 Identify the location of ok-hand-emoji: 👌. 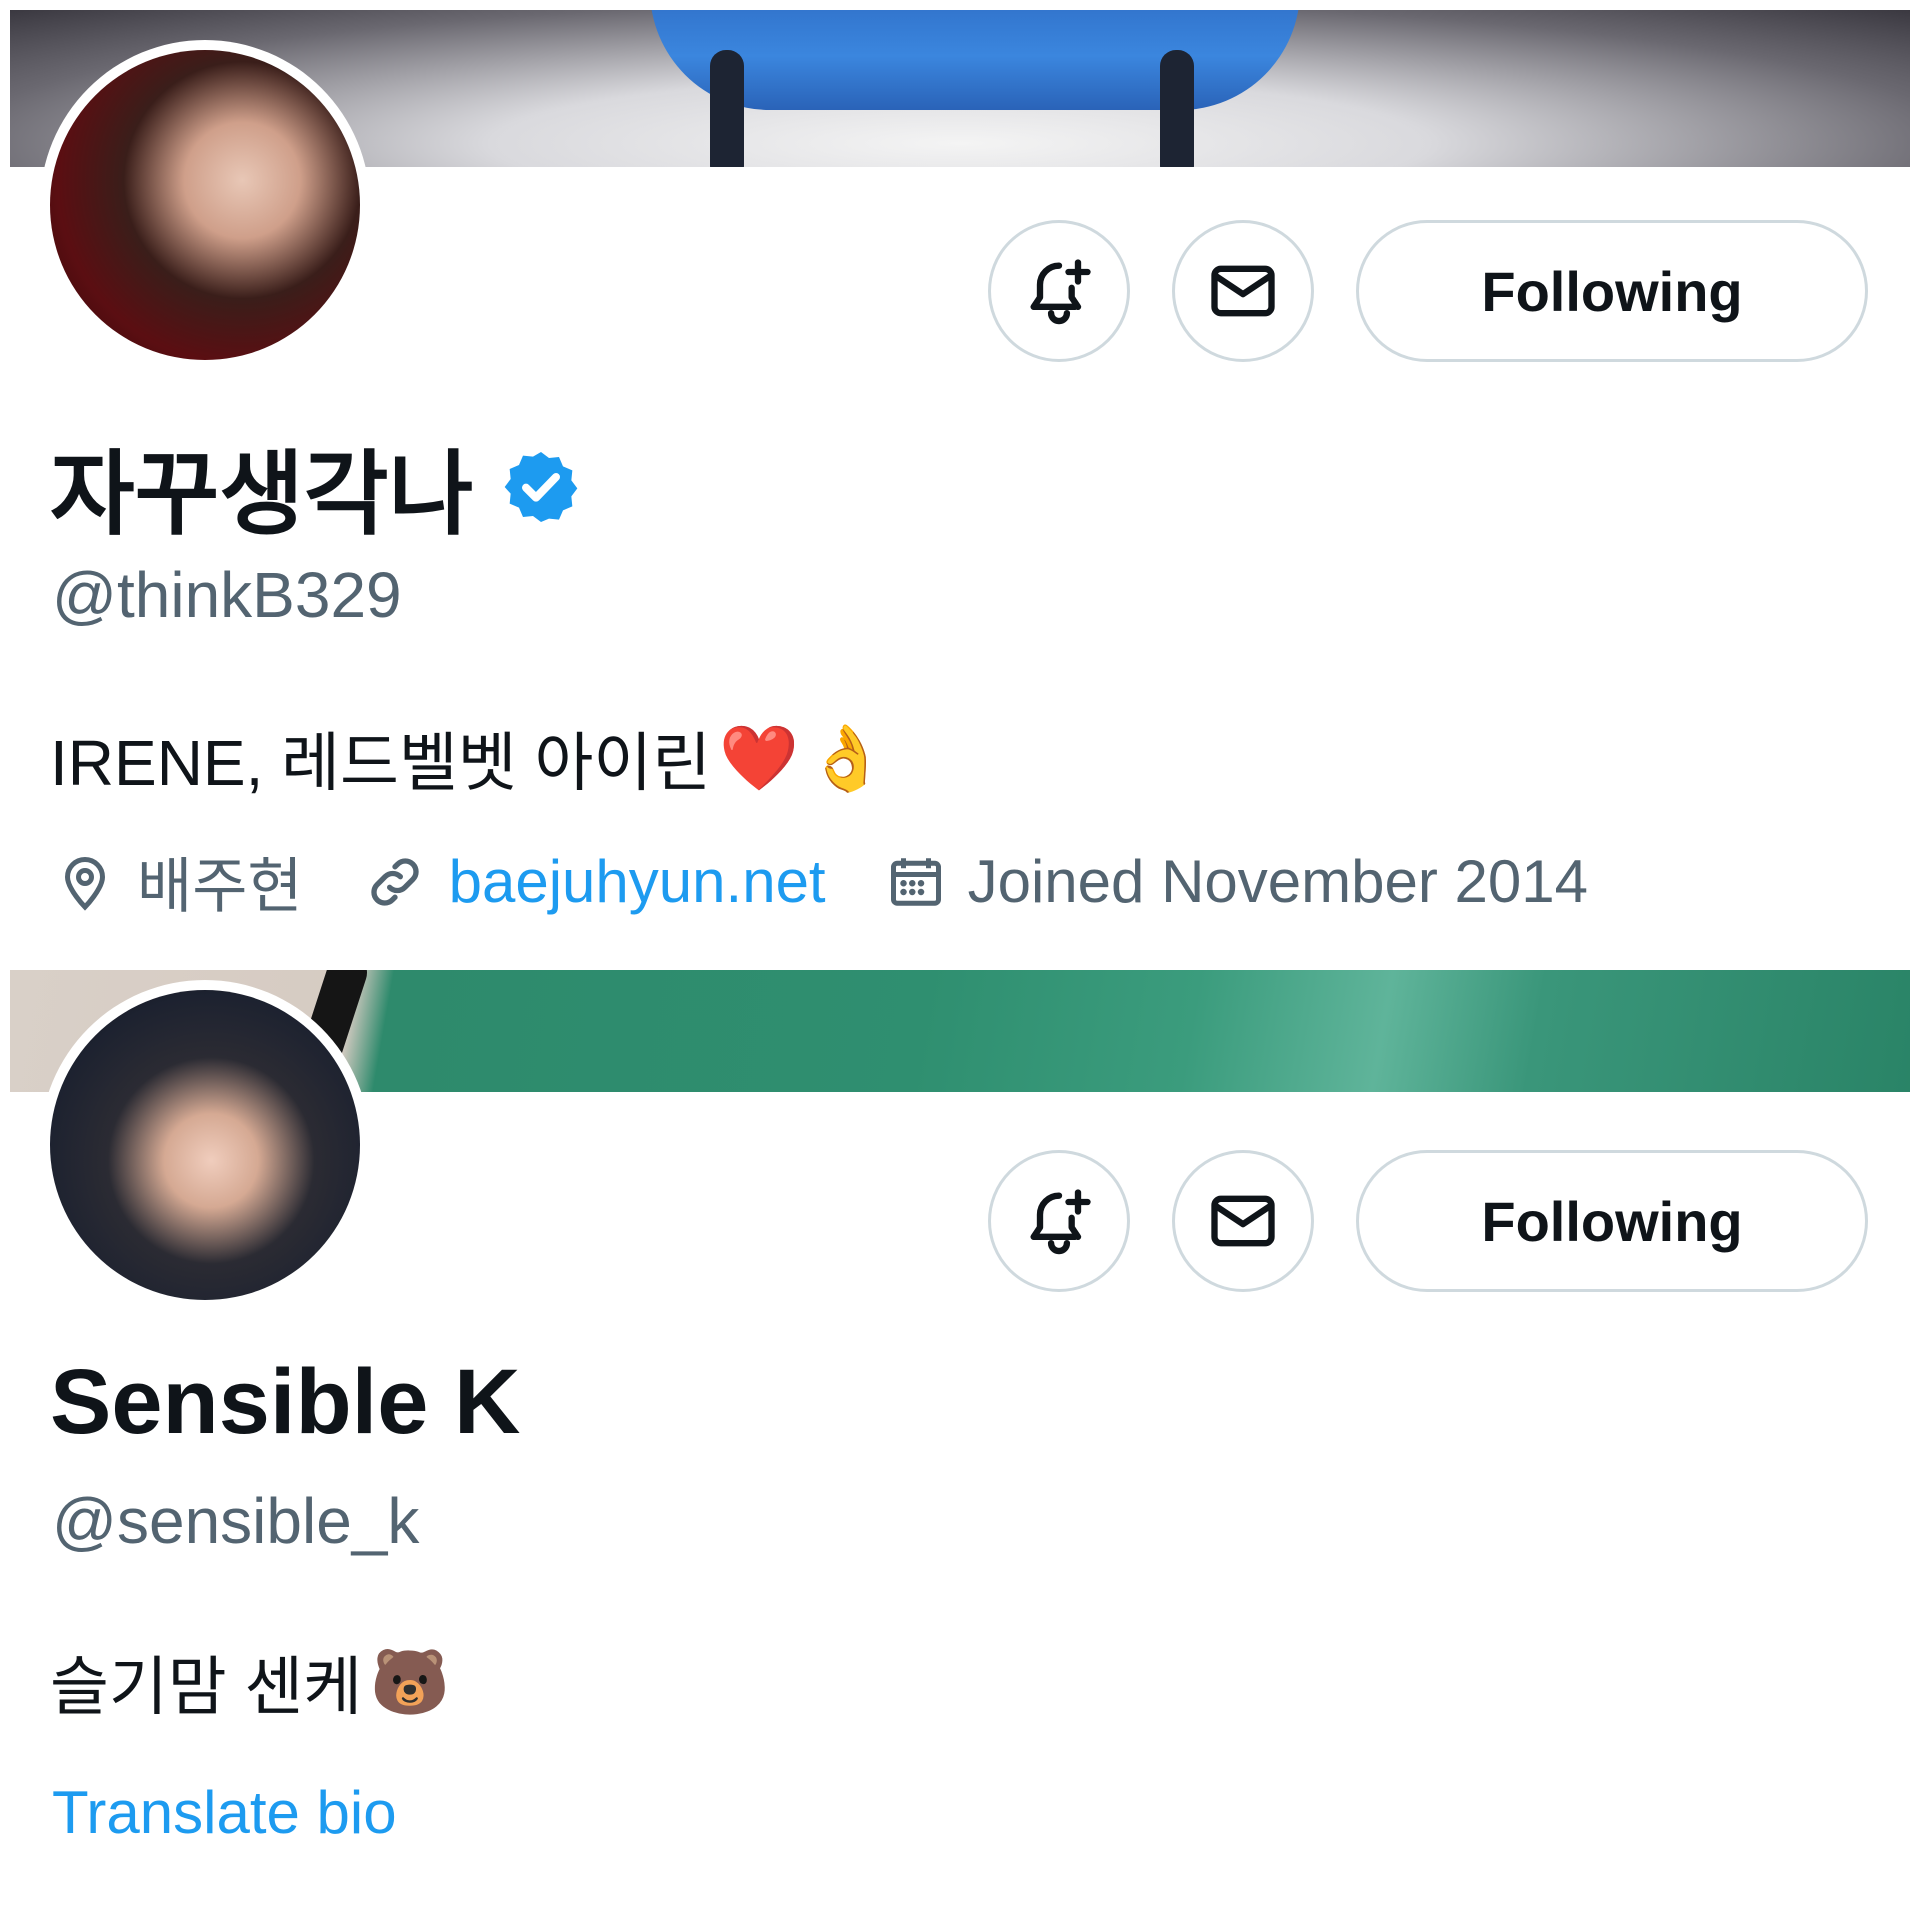
(846, 757).